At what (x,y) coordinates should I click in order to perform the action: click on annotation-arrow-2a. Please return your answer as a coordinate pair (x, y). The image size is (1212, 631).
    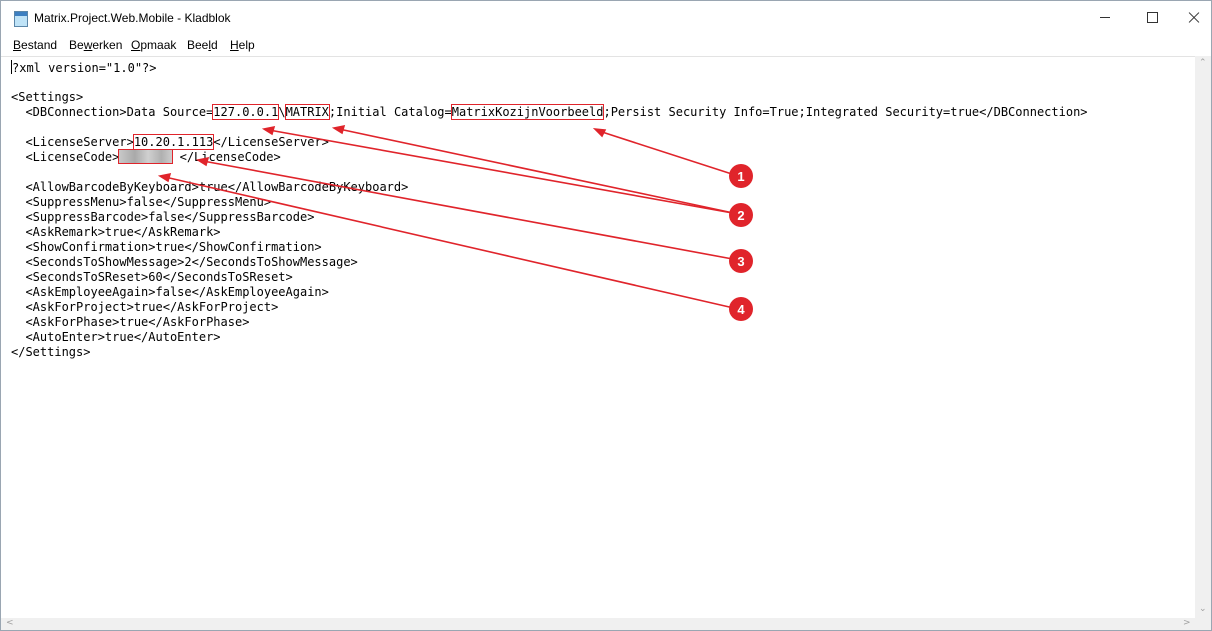
    Looking at the image, I should click on (503, 172).